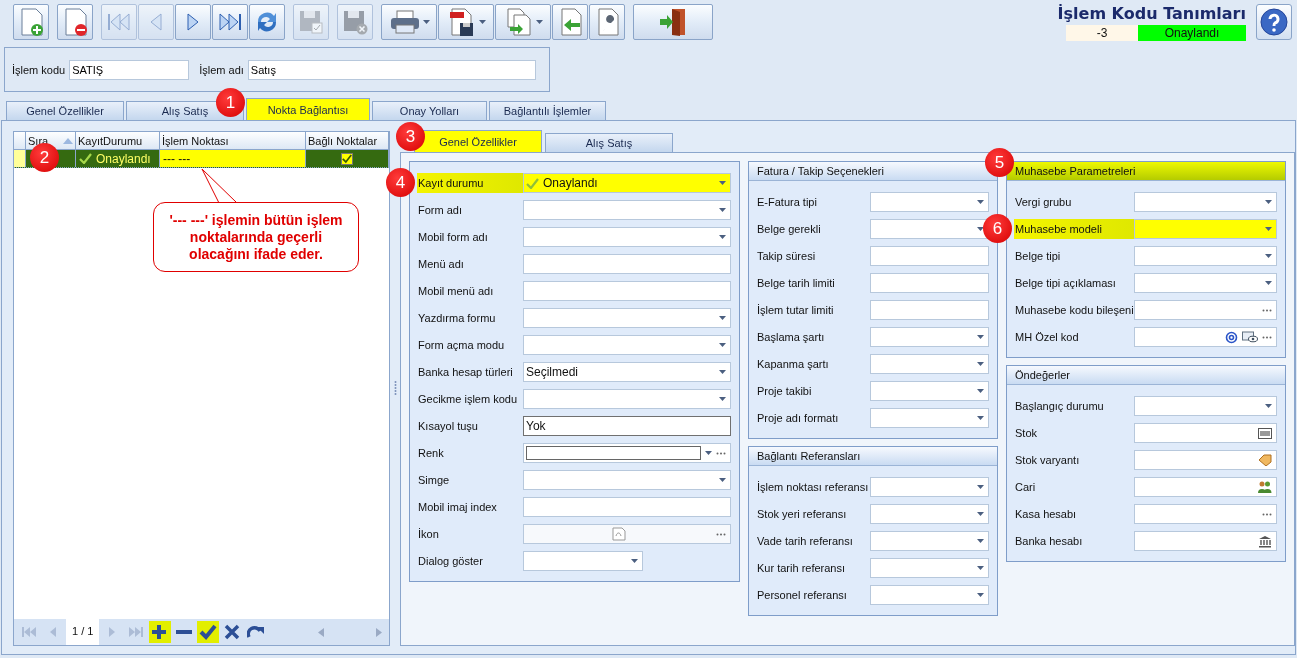 The height and width of the screenshot is (658, 1297). What do you see at coordinates (233, 140) in the screenshot?
I see `column-header: İşlem Noktası` at bounding box center [233, 140].